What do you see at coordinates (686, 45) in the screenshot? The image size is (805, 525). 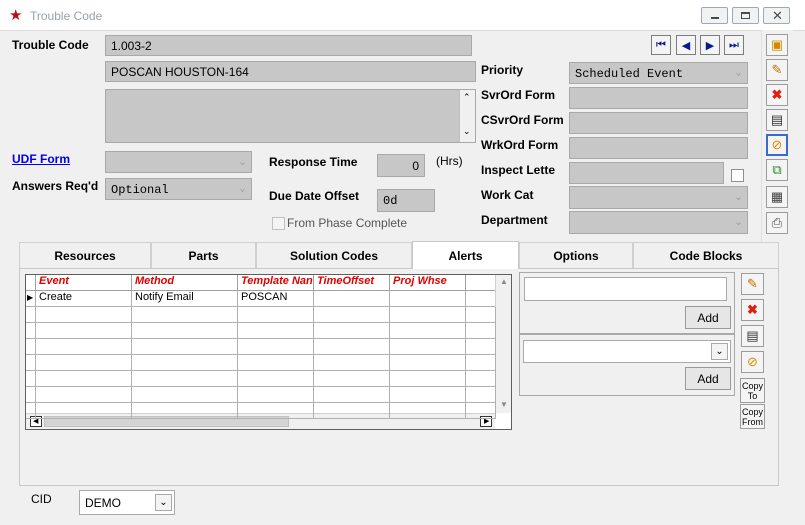 I see `previous-record-button: ◀` at bounding box center [686, 45].